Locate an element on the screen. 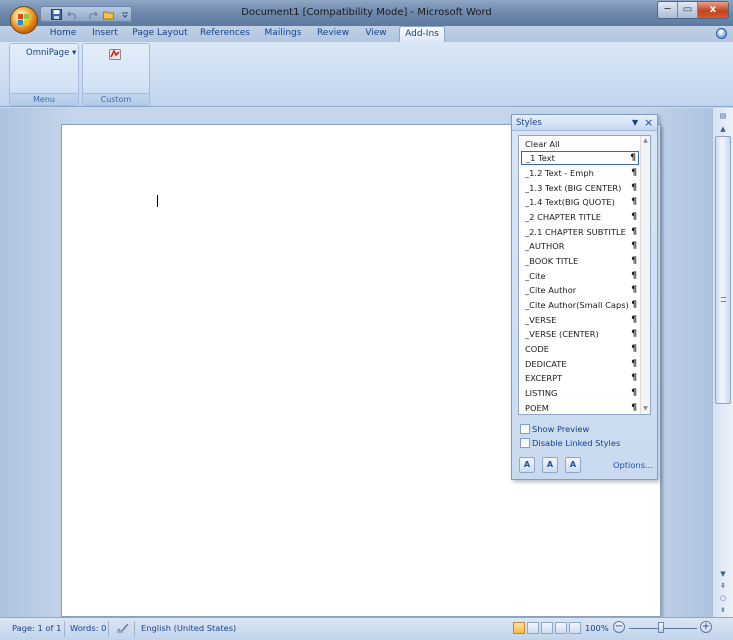 The height and width of the screenshot is (640, 733). word-count: Words: 0 is located at coordinates (88, 628).